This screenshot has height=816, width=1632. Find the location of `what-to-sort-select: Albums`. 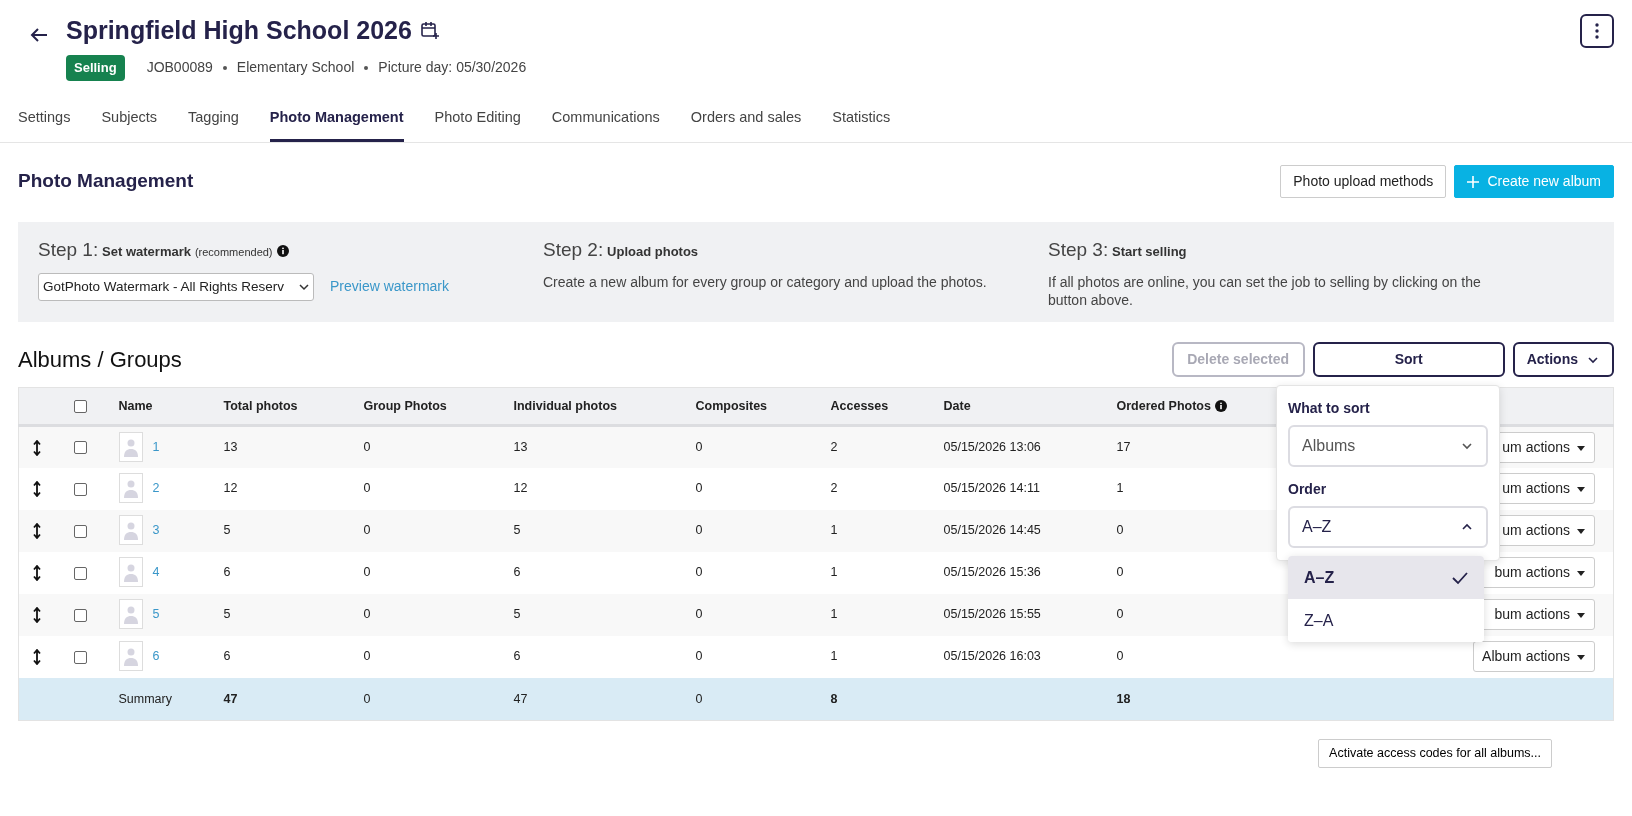

what-to-sort-select: Albums is located at coordinates (1388, 446).